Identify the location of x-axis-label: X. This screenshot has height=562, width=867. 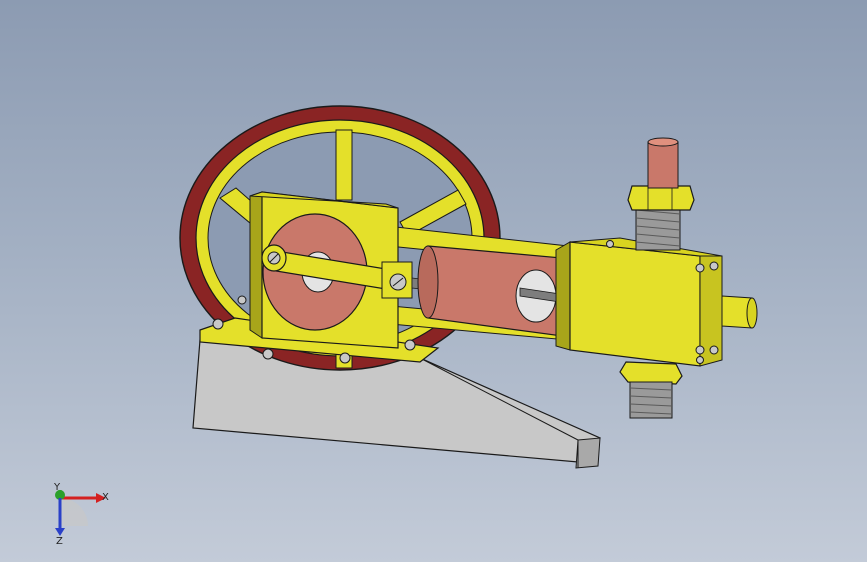
(105, 497).